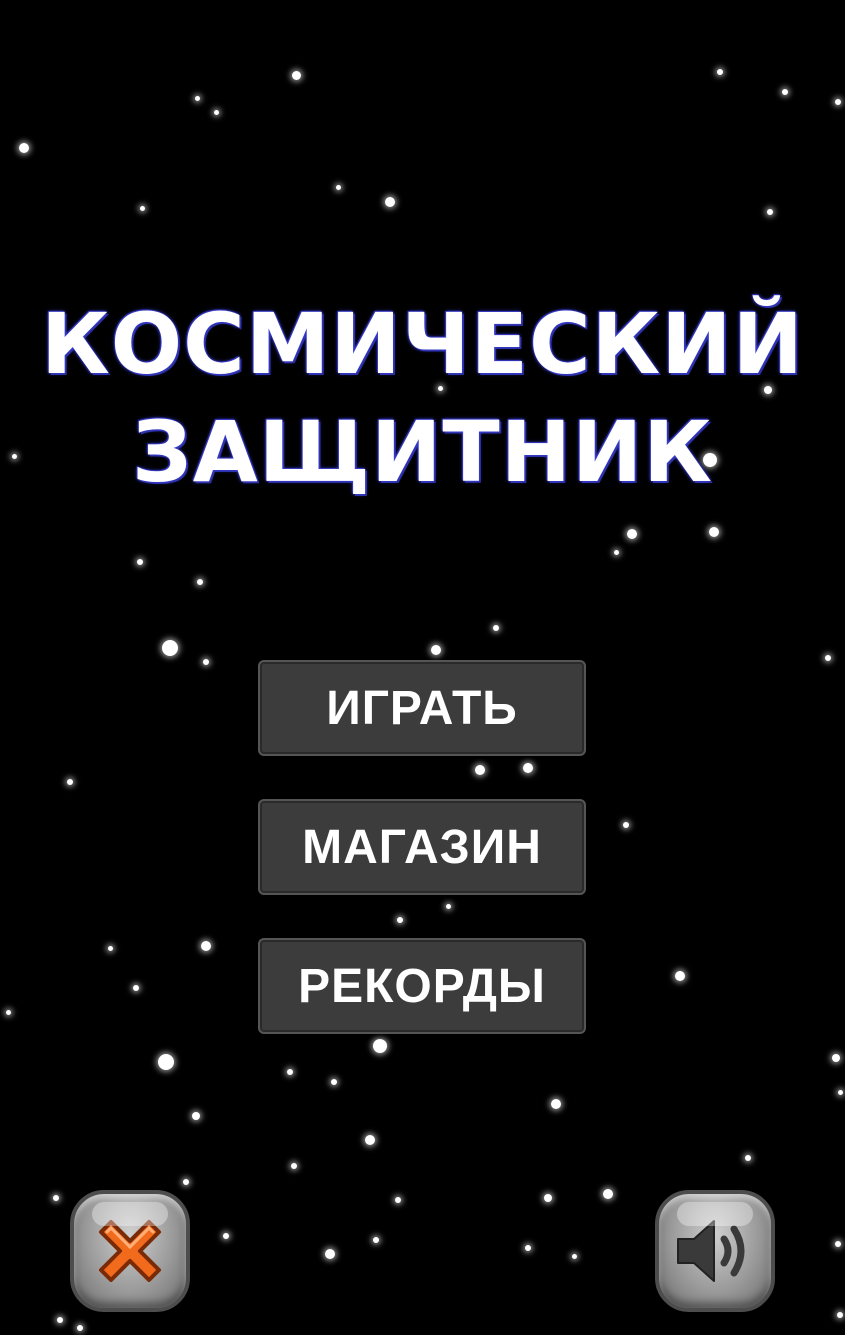 The width and height of the screenshot is (845, 1335). I want to click on speaker-icon, so click(711, 1251).